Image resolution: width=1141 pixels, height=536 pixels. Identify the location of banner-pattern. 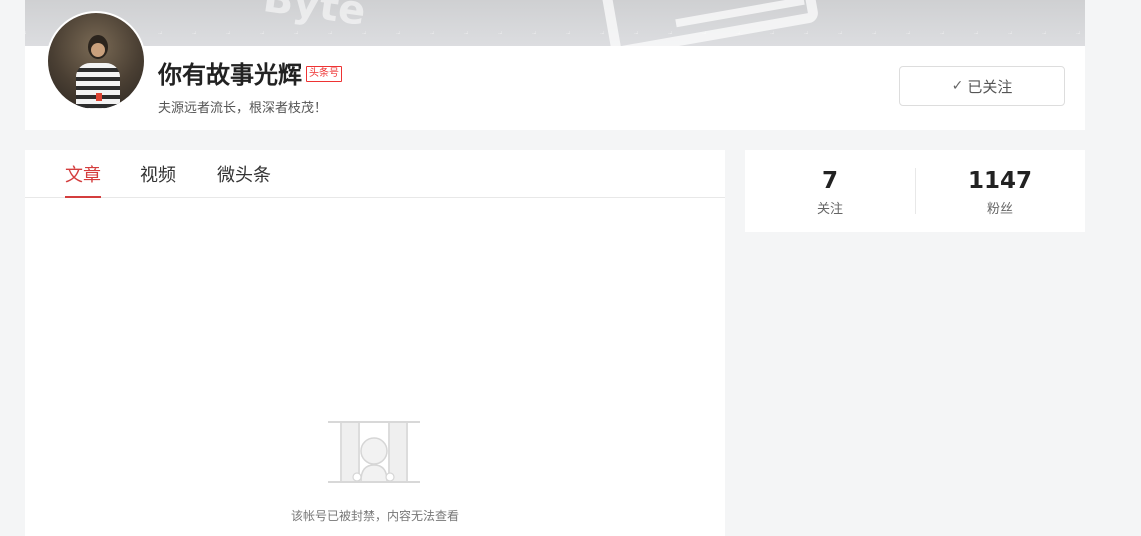
(555, 23).